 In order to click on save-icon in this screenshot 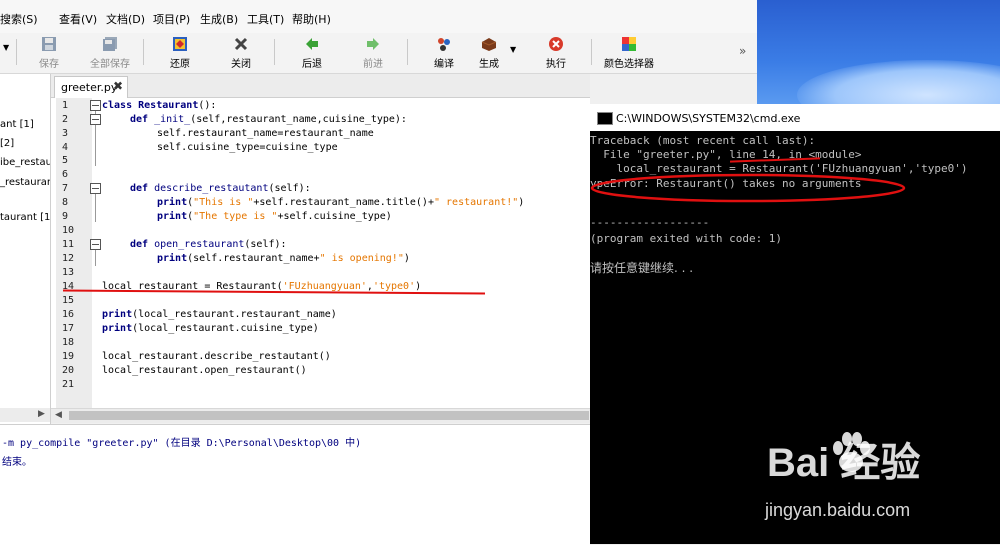, I will do `click(49, 44)`.